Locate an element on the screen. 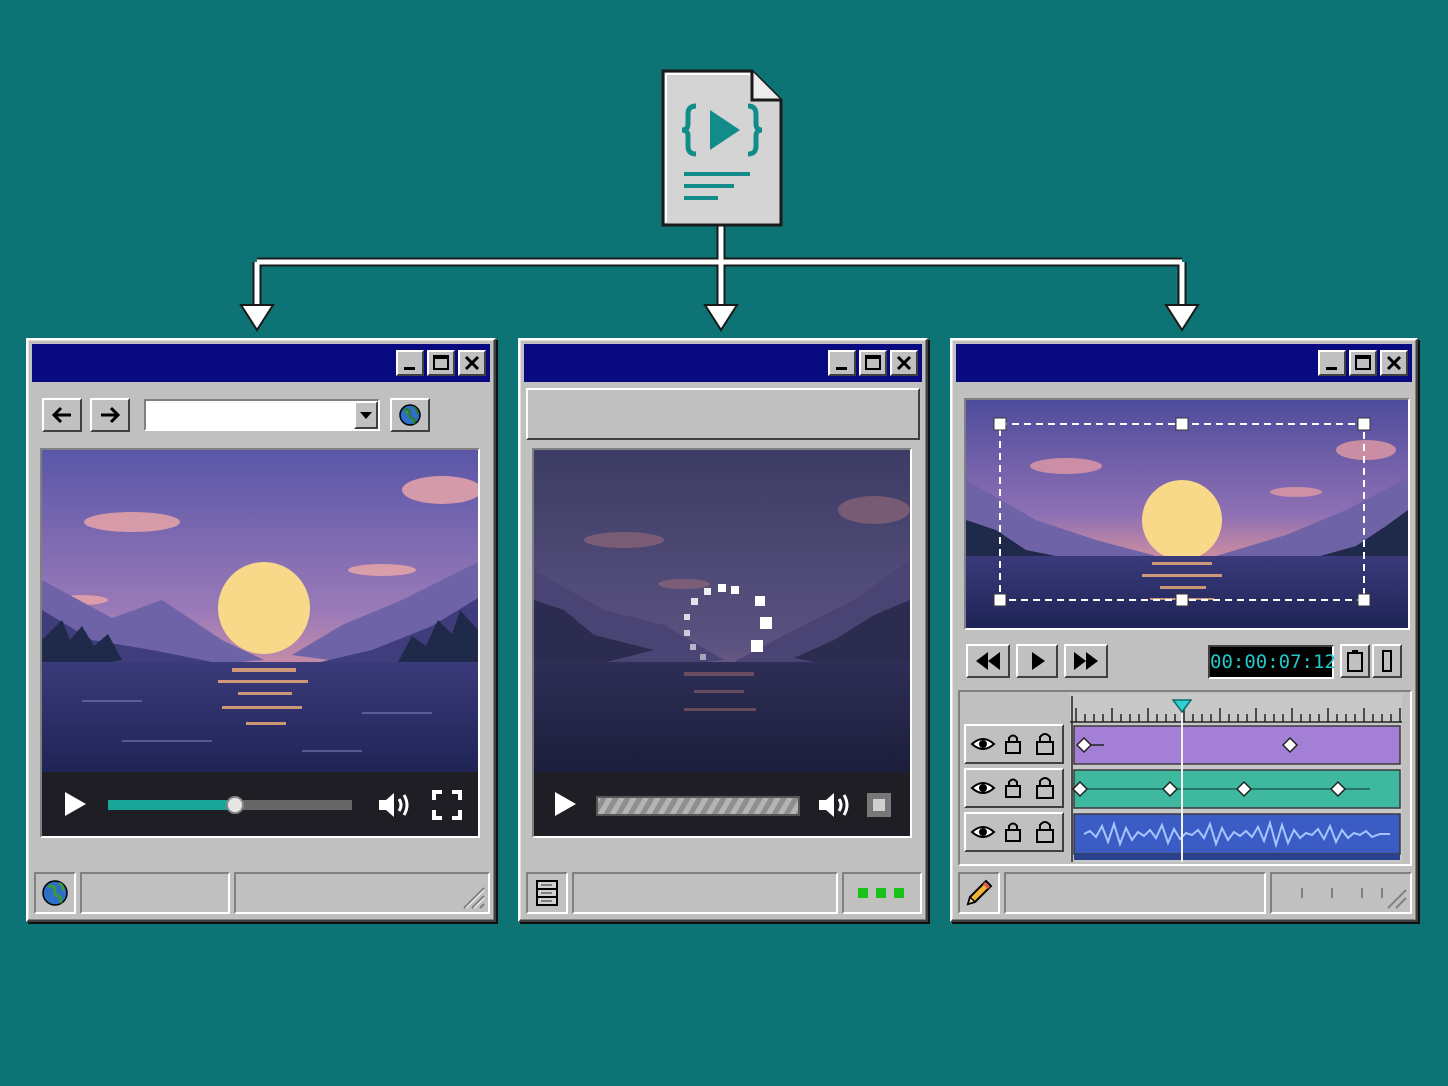  pencil-icon is located at coordinates (979, 893).